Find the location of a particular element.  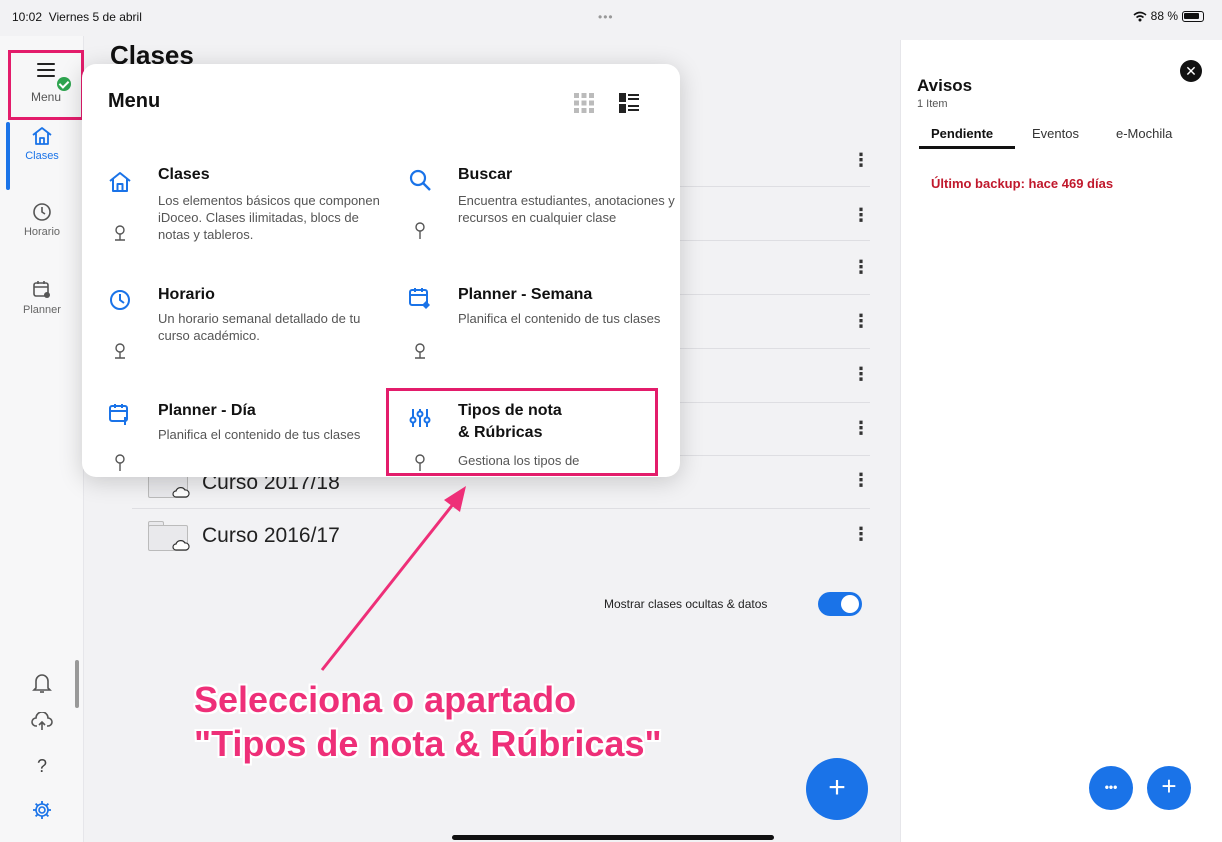

menu-item-title: Planner - Semana is located at coordinates (525, 294).